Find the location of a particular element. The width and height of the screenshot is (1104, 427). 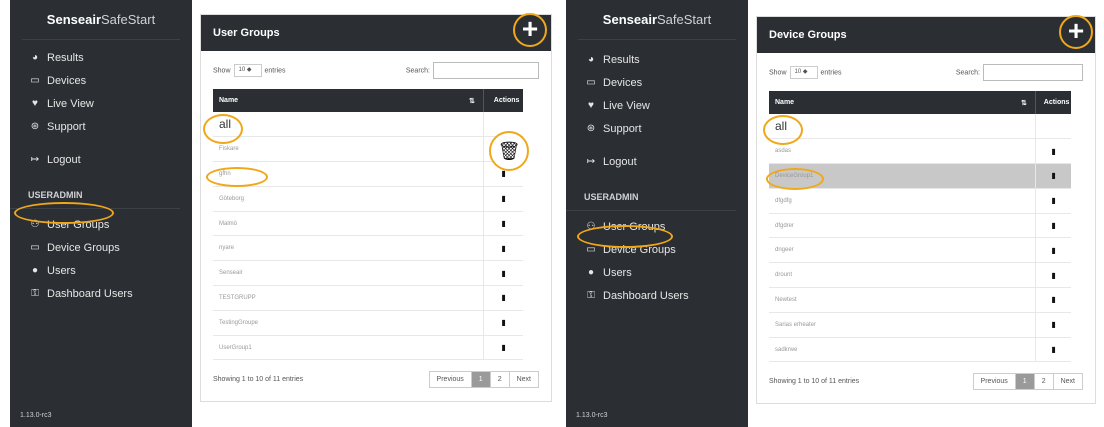

table-row: nyare ▮ is located at coordinates (368, 248).